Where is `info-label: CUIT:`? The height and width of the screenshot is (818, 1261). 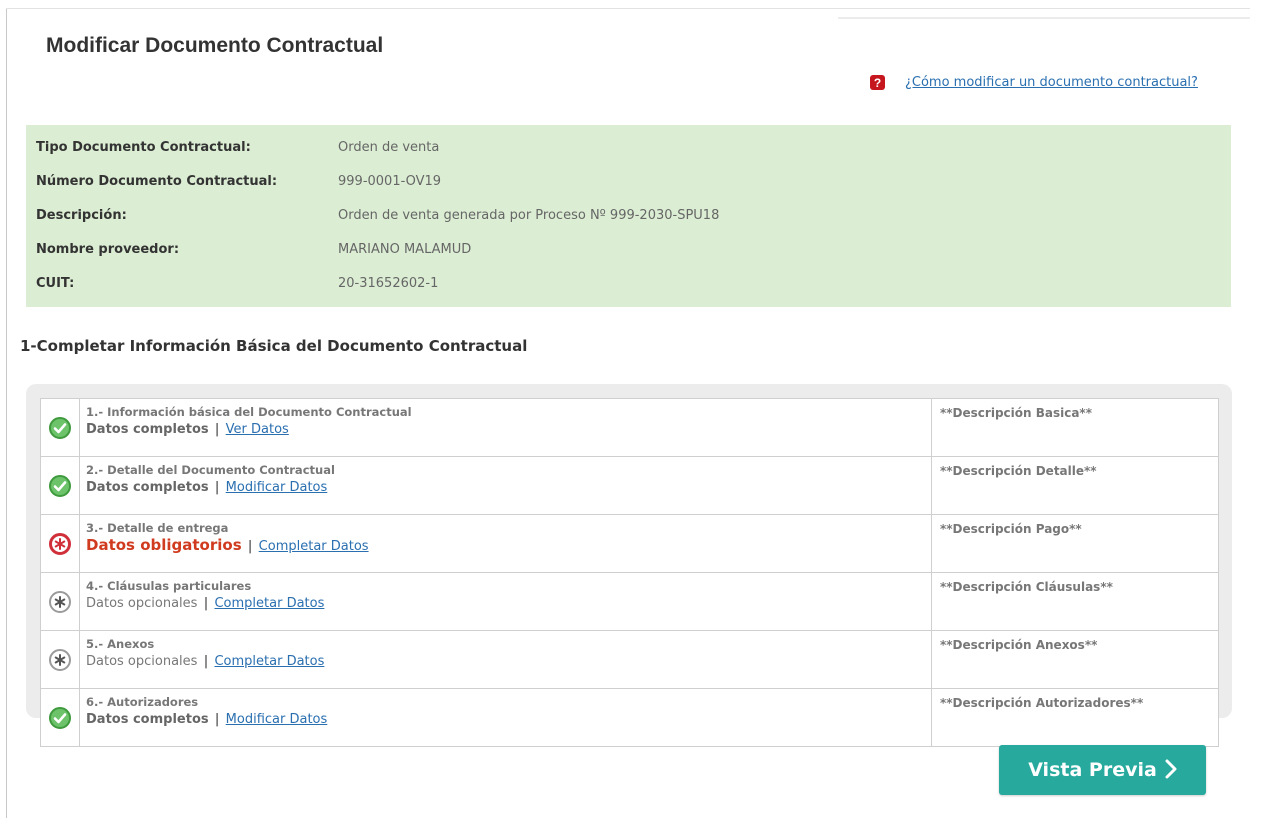 info-label: CUIT: is located at coordinates (55, 283).